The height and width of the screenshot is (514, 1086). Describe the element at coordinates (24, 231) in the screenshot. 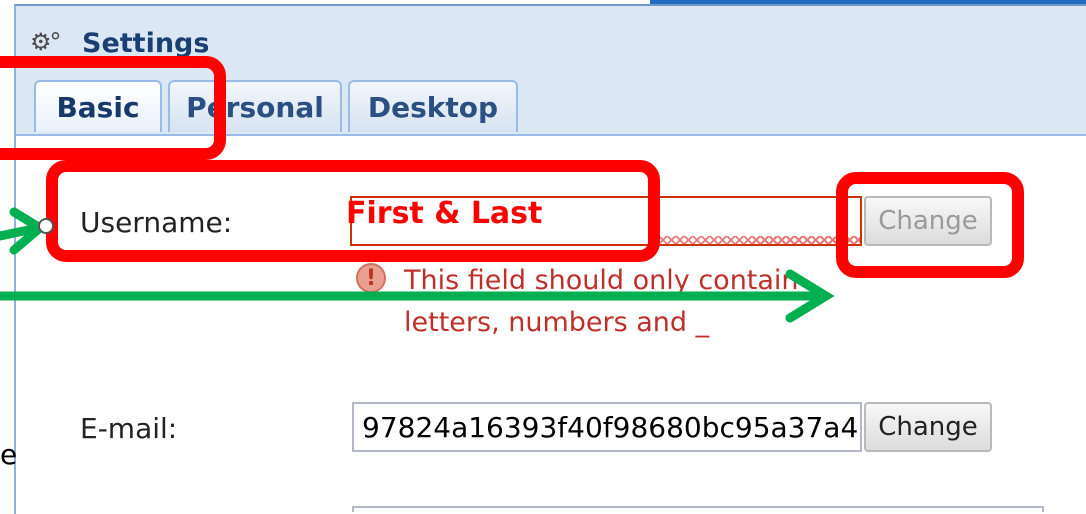

I see `arrow-to-username` at that location.